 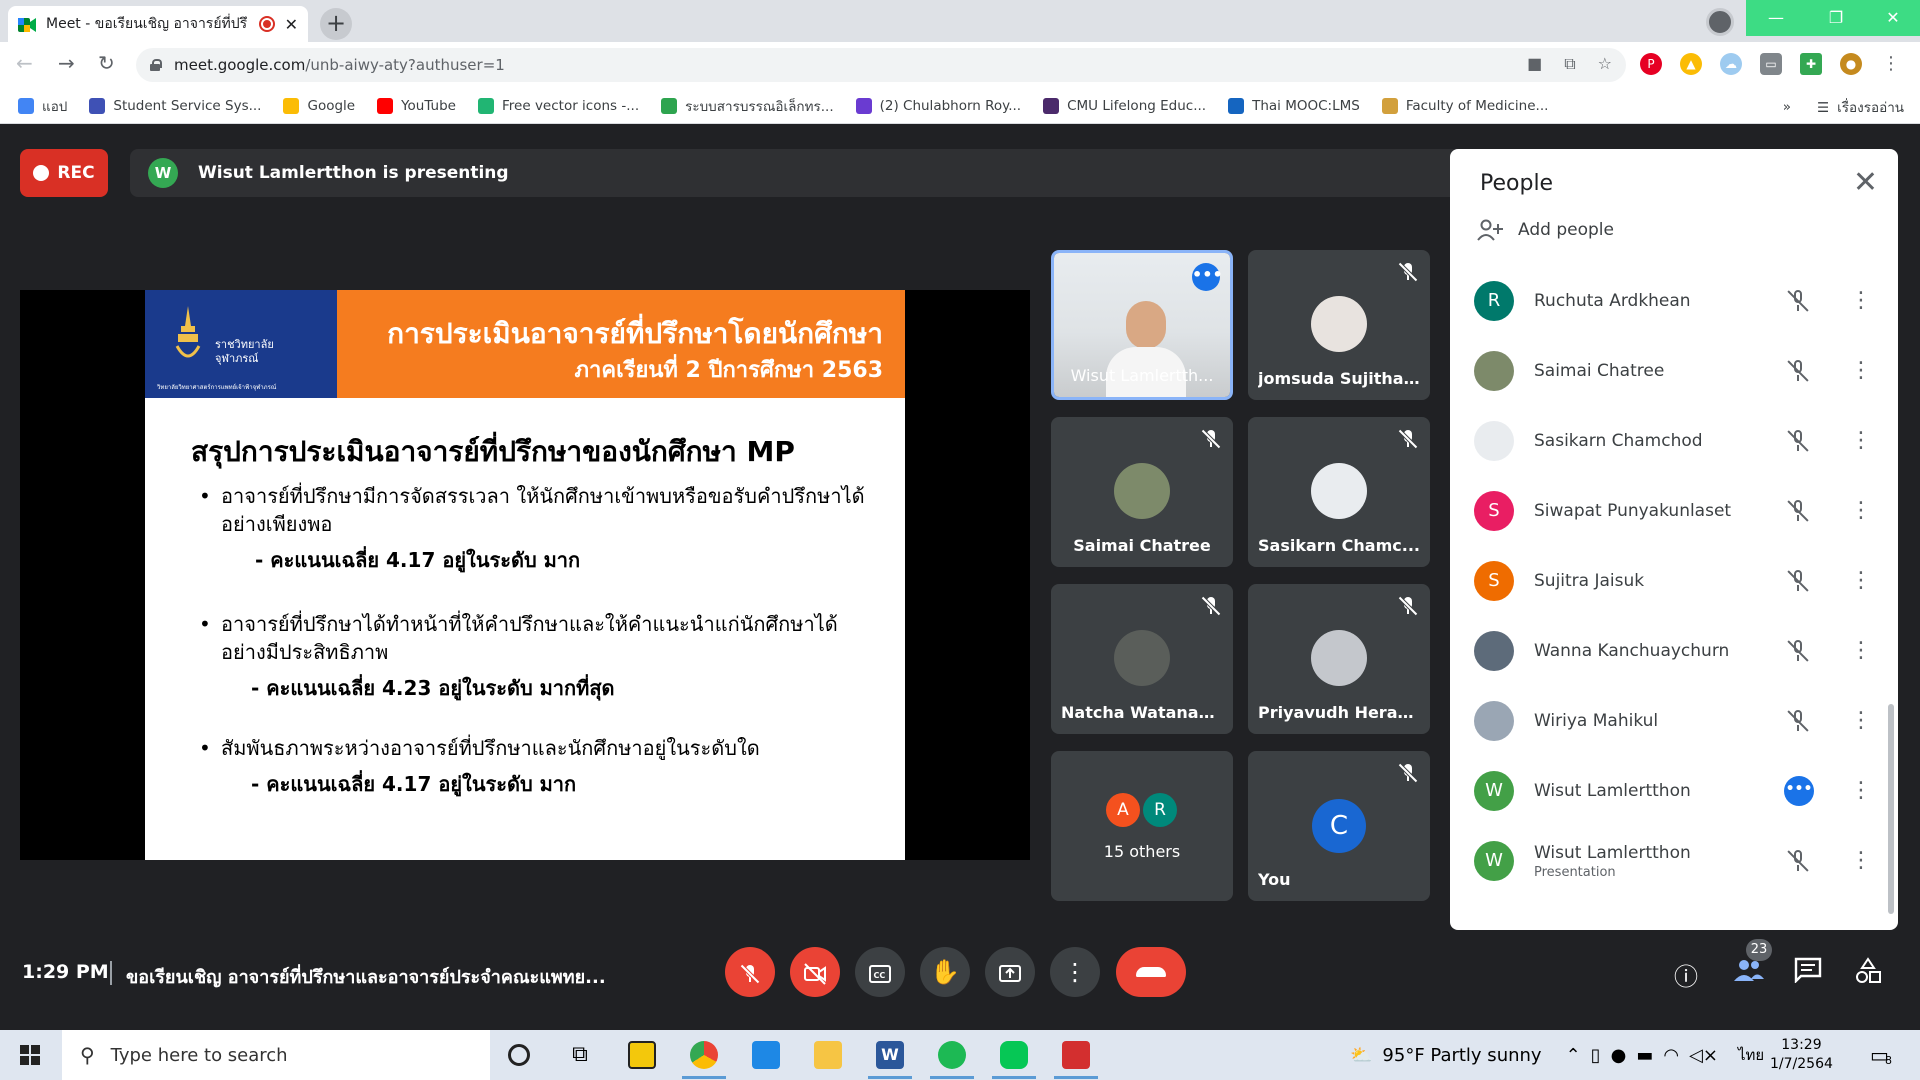 What do you see at coordinates (750, 972) in the screenshot?
I see `toggle-mic-button` at bounding box center [750, 972].